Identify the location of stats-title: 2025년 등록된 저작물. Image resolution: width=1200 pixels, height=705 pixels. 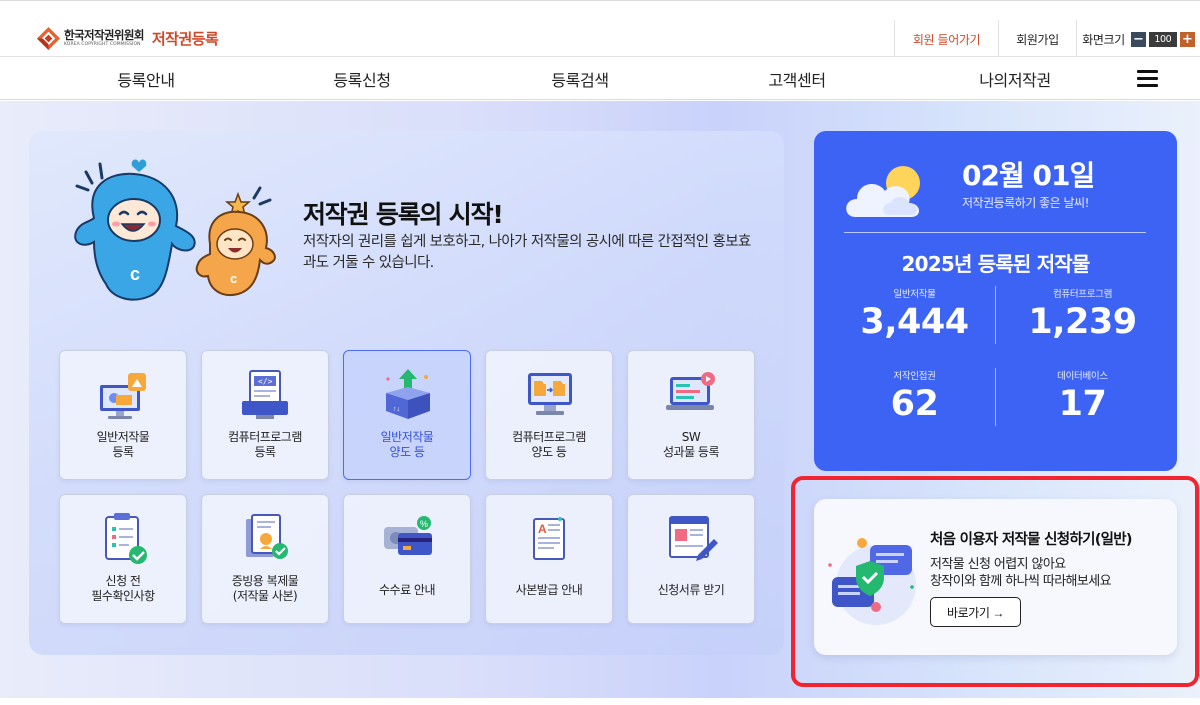
(996, 264).